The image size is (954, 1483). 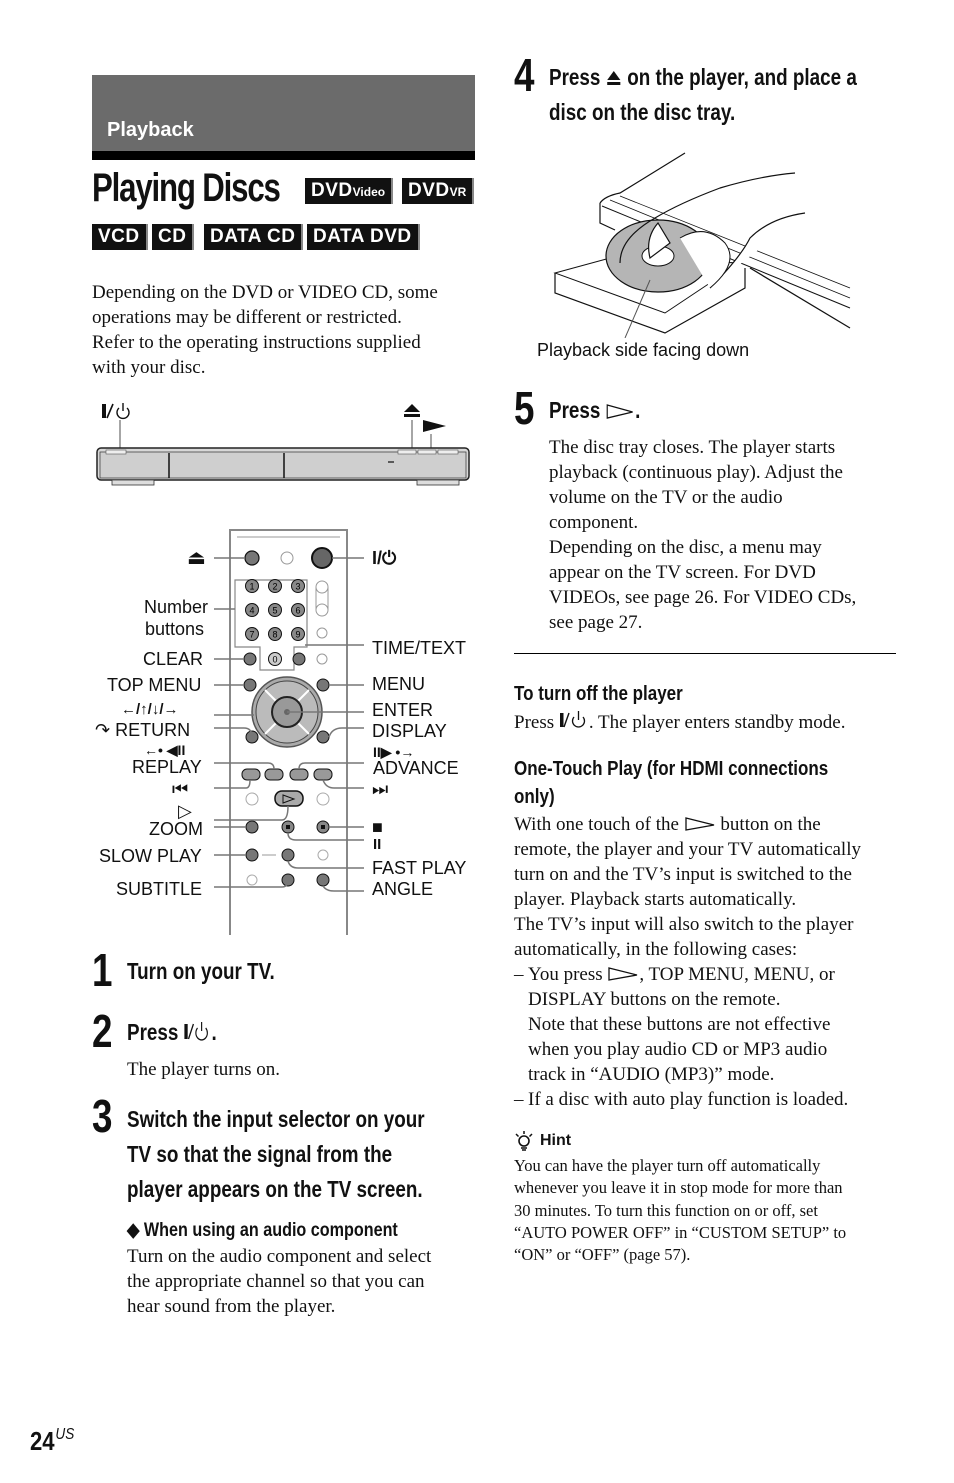 I want to click on clear-button, so click(x=250, y=659).